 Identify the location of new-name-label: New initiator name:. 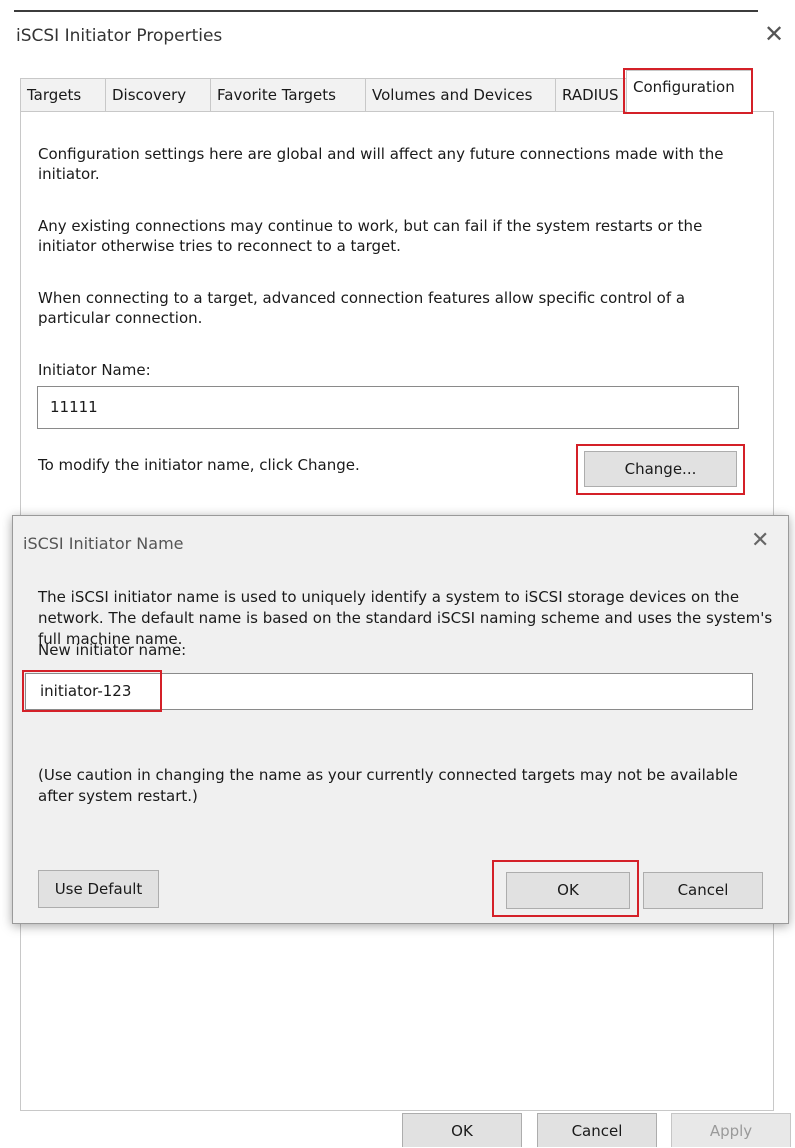
(112, 650).